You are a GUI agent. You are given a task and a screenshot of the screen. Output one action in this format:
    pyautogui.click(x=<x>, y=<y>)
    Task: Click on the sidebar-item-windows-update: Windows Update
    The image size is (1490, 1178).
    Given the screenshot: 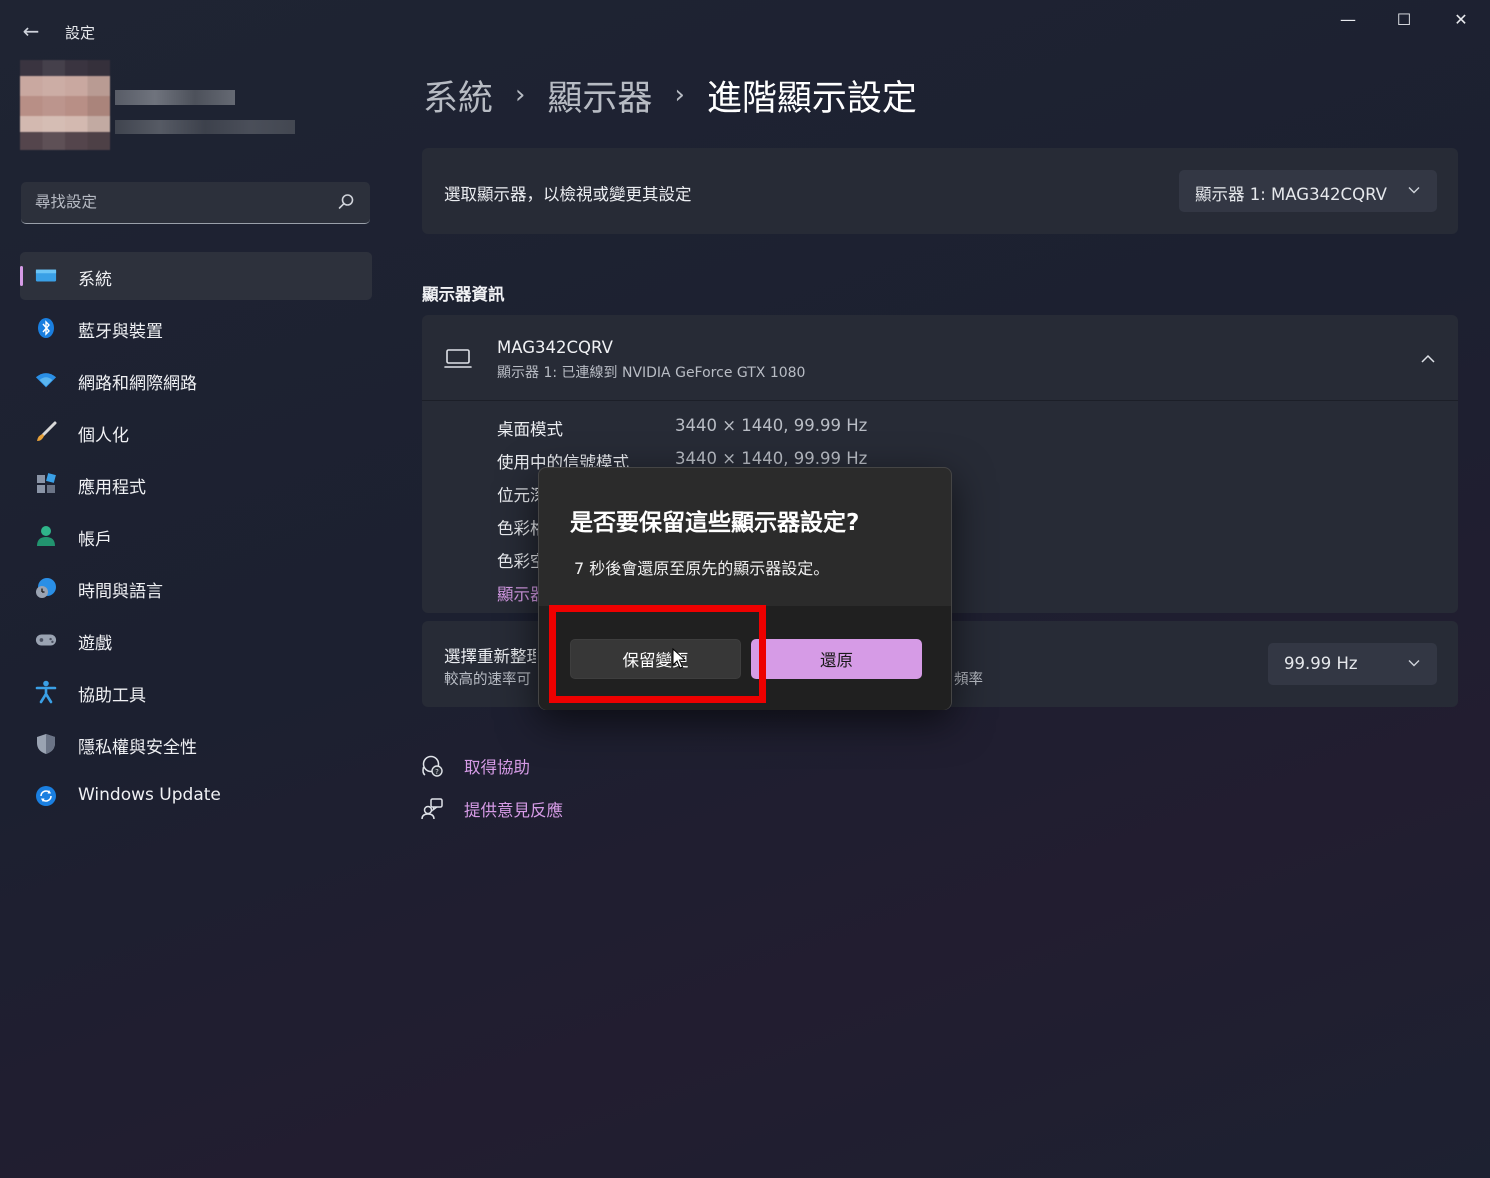 What is the action you would take?
    pyautogui.click(x=196, y=796)
    